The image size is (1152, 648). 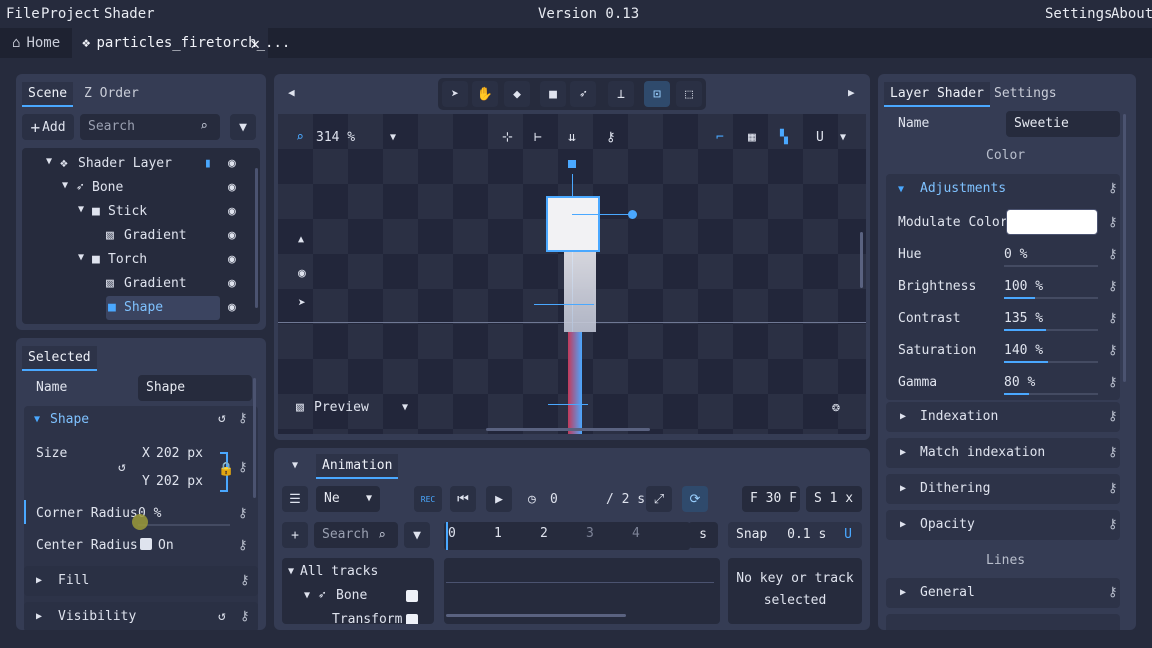 What do you see at coordinates (695, 499) in the screenshot?
I see `loop-button: ⟳` at bounding box center [695, 499].